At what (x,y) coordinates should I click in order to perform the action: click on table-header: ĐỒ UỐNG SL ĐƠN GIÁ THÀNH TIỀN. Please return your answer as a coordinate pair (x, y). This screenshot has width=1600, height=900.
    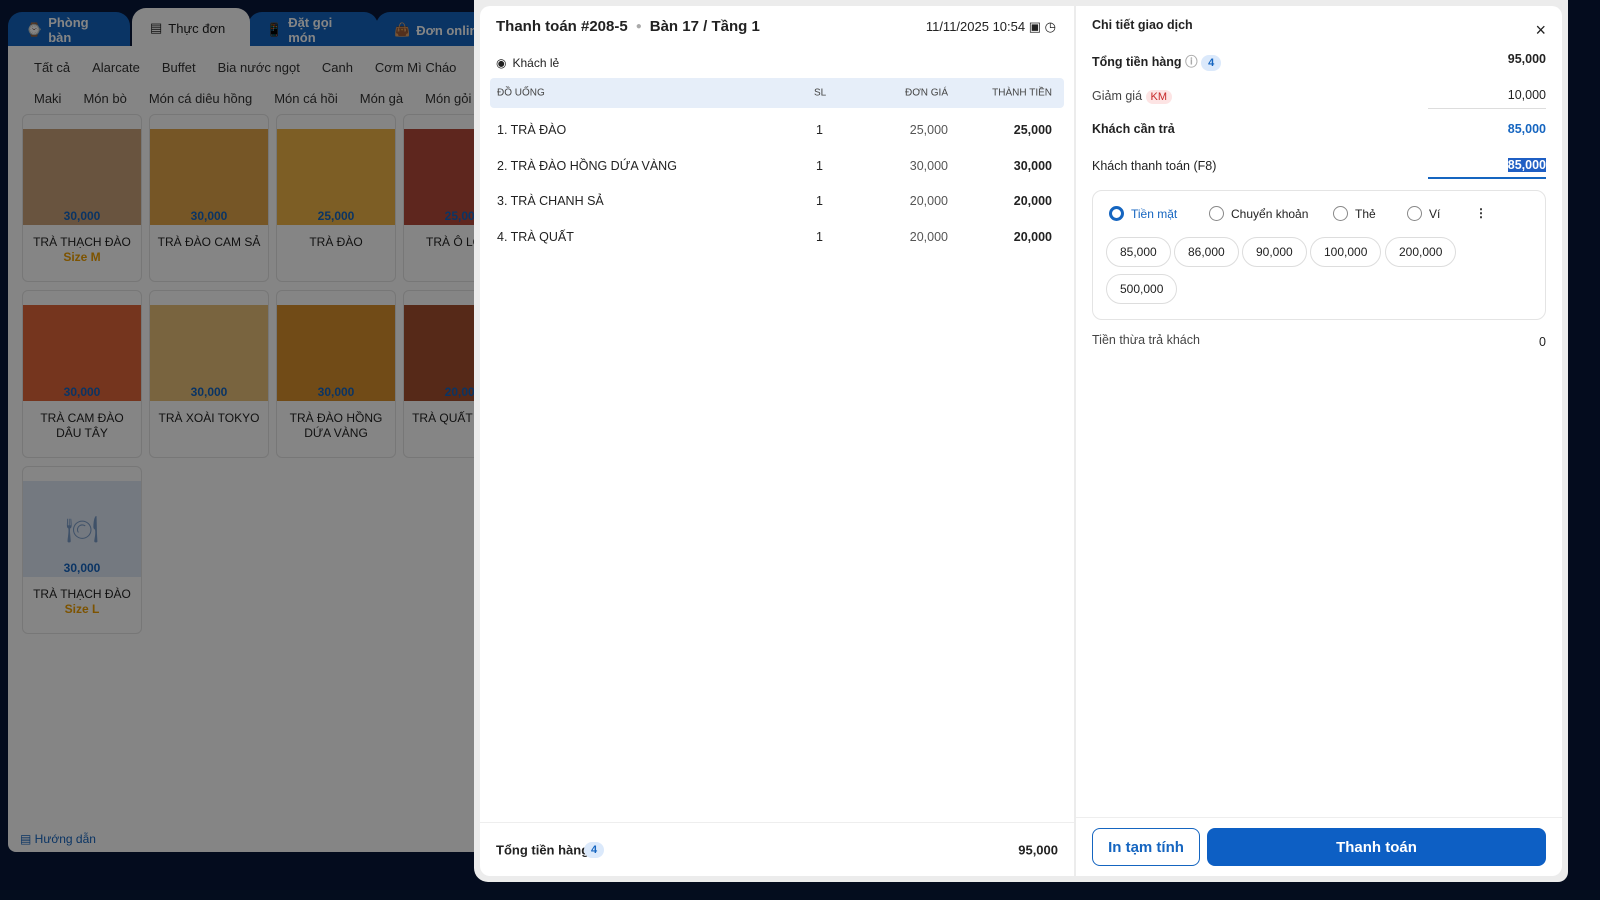
    Looking at the image, I should click on (777, 93).